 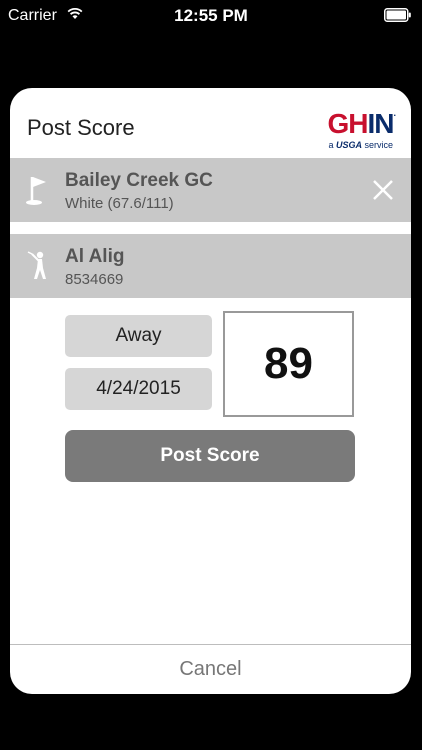 What do you see at coordinates (397, 15) in the screenshot?
I see `battery-icon` at bounding box center [397, 15].